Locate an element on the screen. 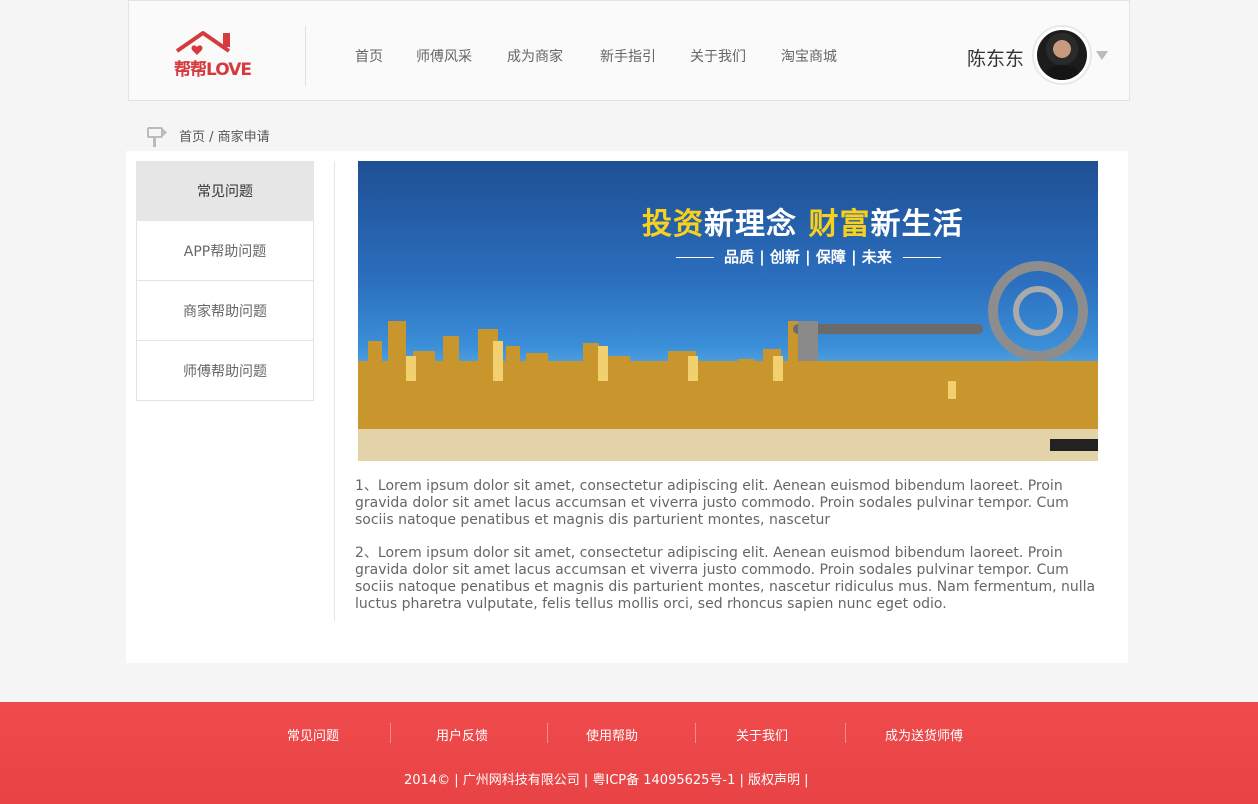 Image resolution: width=1258 pixels, height=804 pixels. signpost-icon is located at coordinates (157, 137).